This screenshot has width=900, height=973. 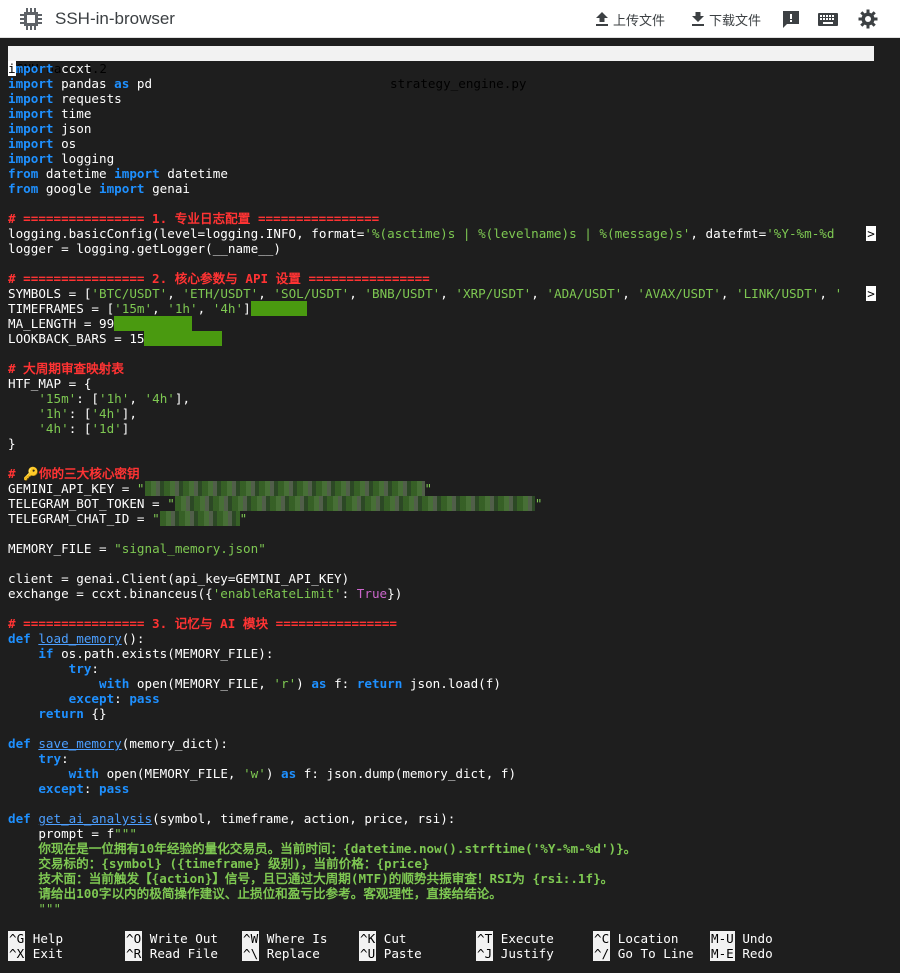 I want to click on code-line: except: pass, so click(x=443, y=788).